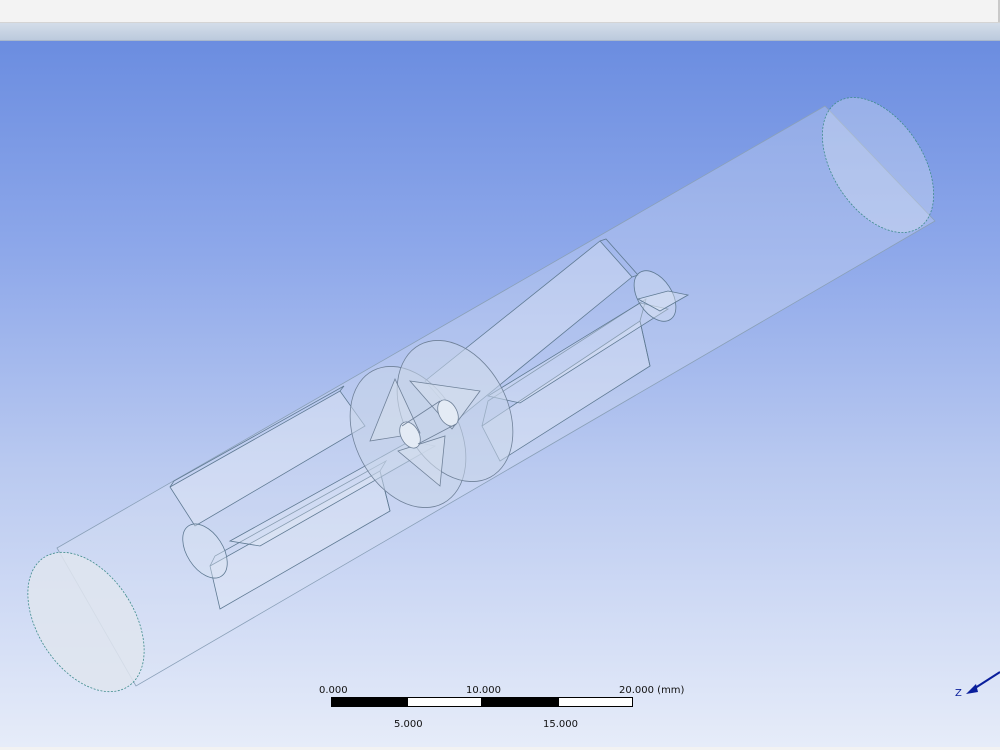 The height and width of the screenshot is (750, 1000). Describe the element at coordinates (652, 690) in the screenshot. I see `scale-label-top-2: 20.000 (mm)` at that location.